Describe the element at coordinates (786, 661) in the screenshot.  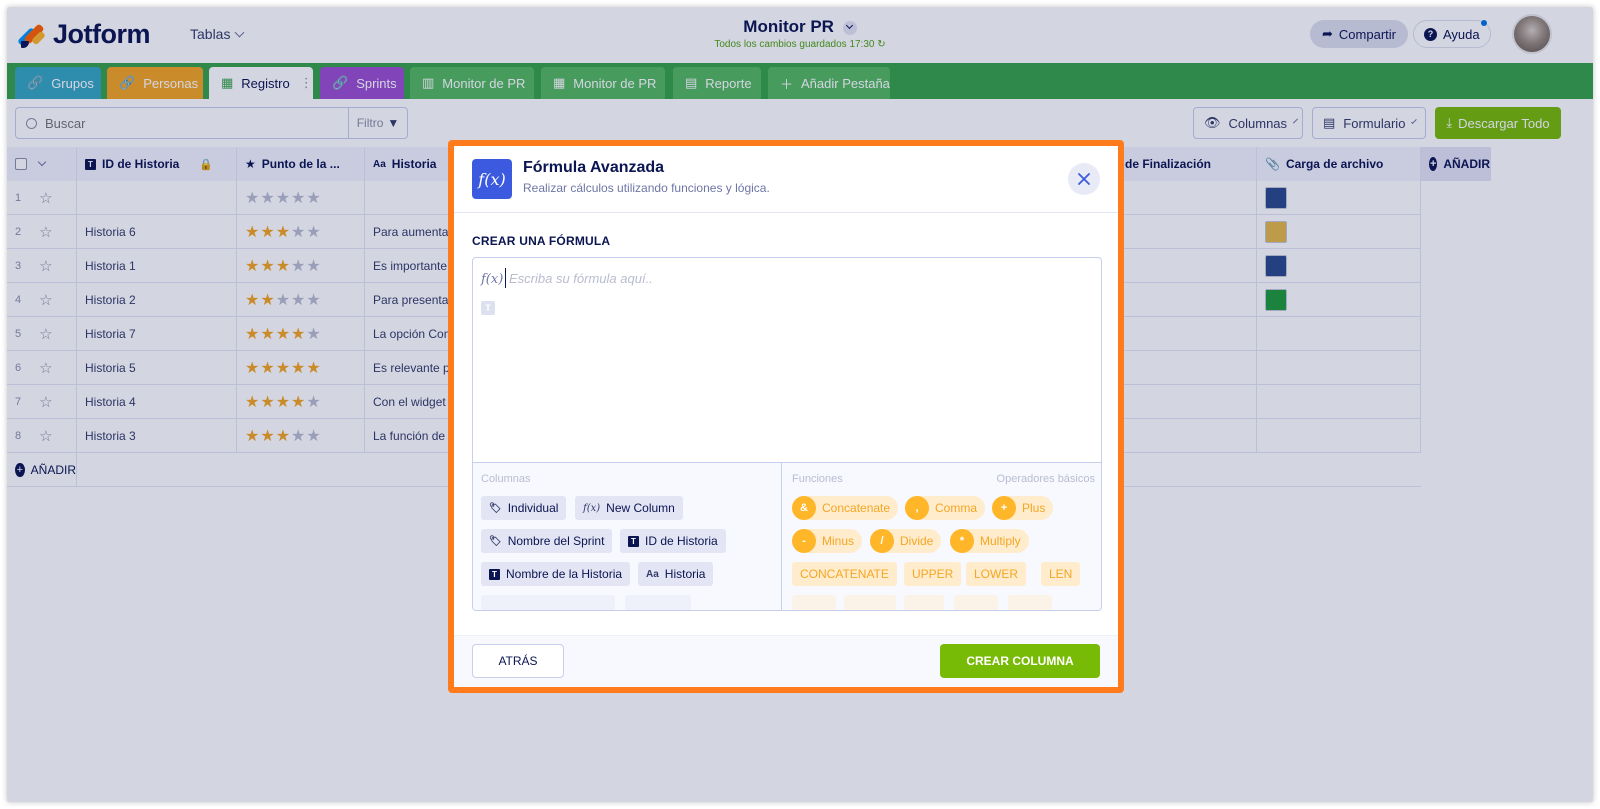
I see `dialog-footer: ATRÁS CREAR COLUMNA` at that location.